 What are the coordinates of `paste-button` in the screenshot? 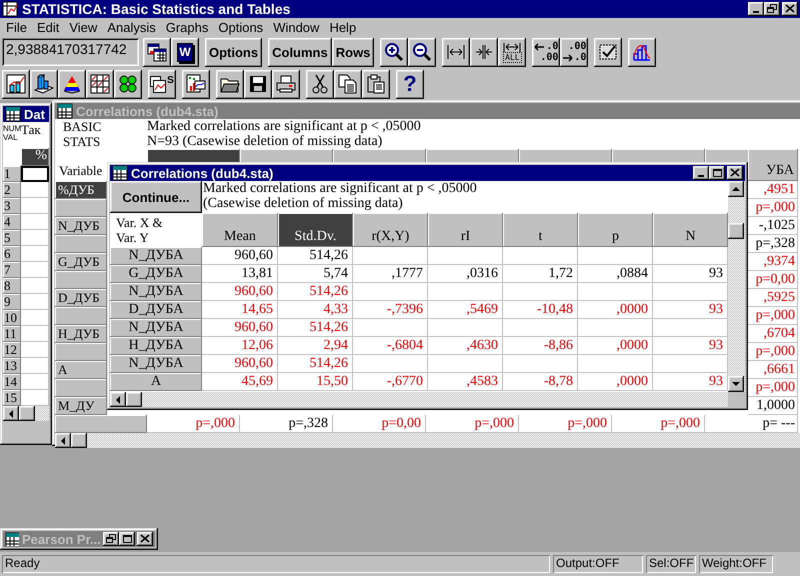 It's located at (376, 84).